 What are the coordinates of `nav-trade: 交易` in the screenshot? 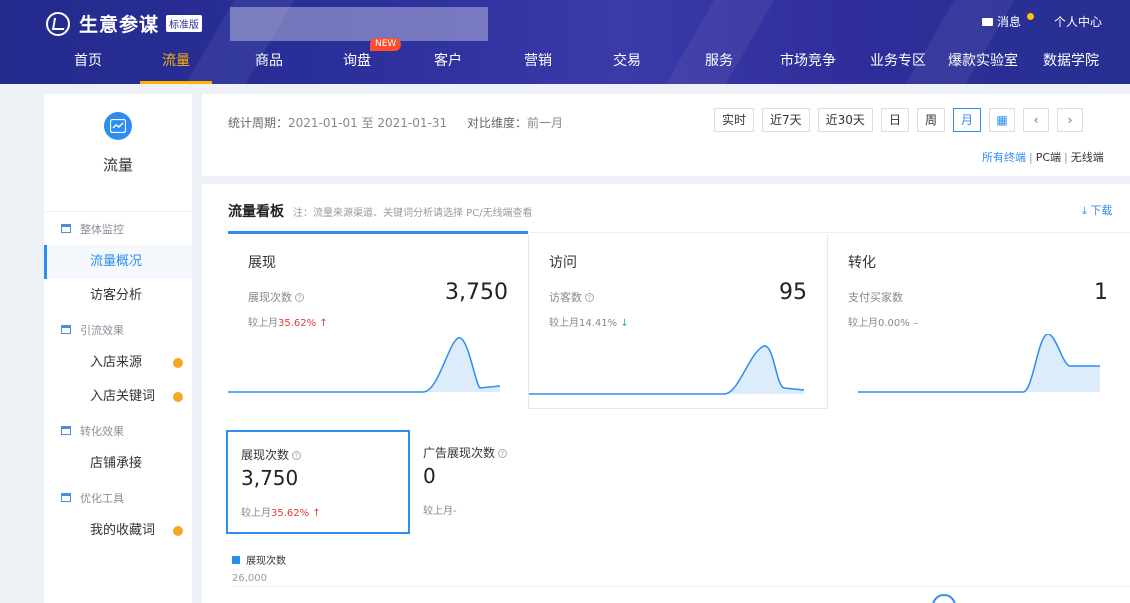 It's located at (627, 67).